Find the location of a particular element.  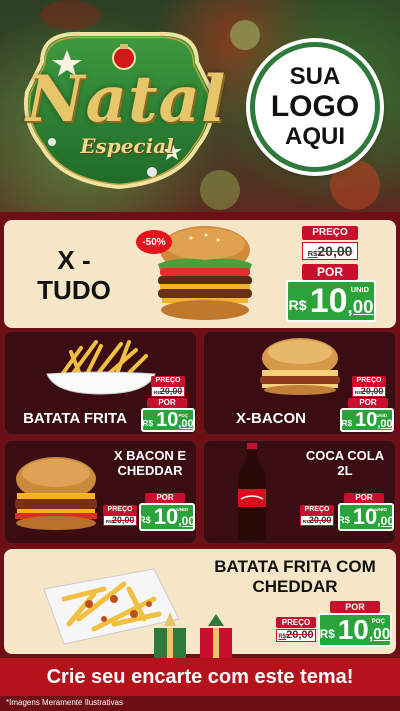

discount-badge: -50% is located at coordinates (154, 242).